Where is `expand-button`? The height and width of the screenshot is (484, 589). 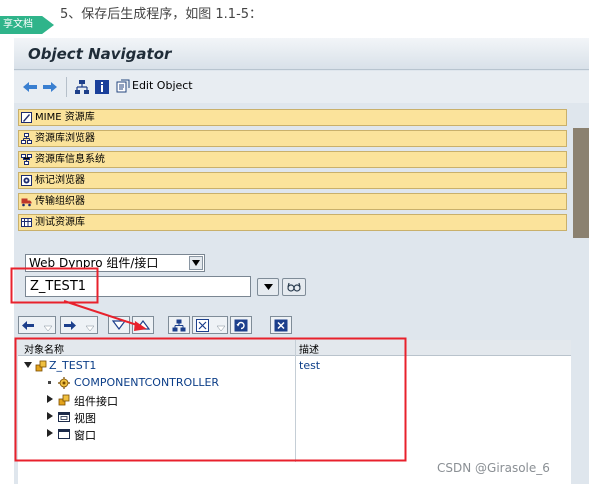 expand-button is located at coordinates (143, 325).